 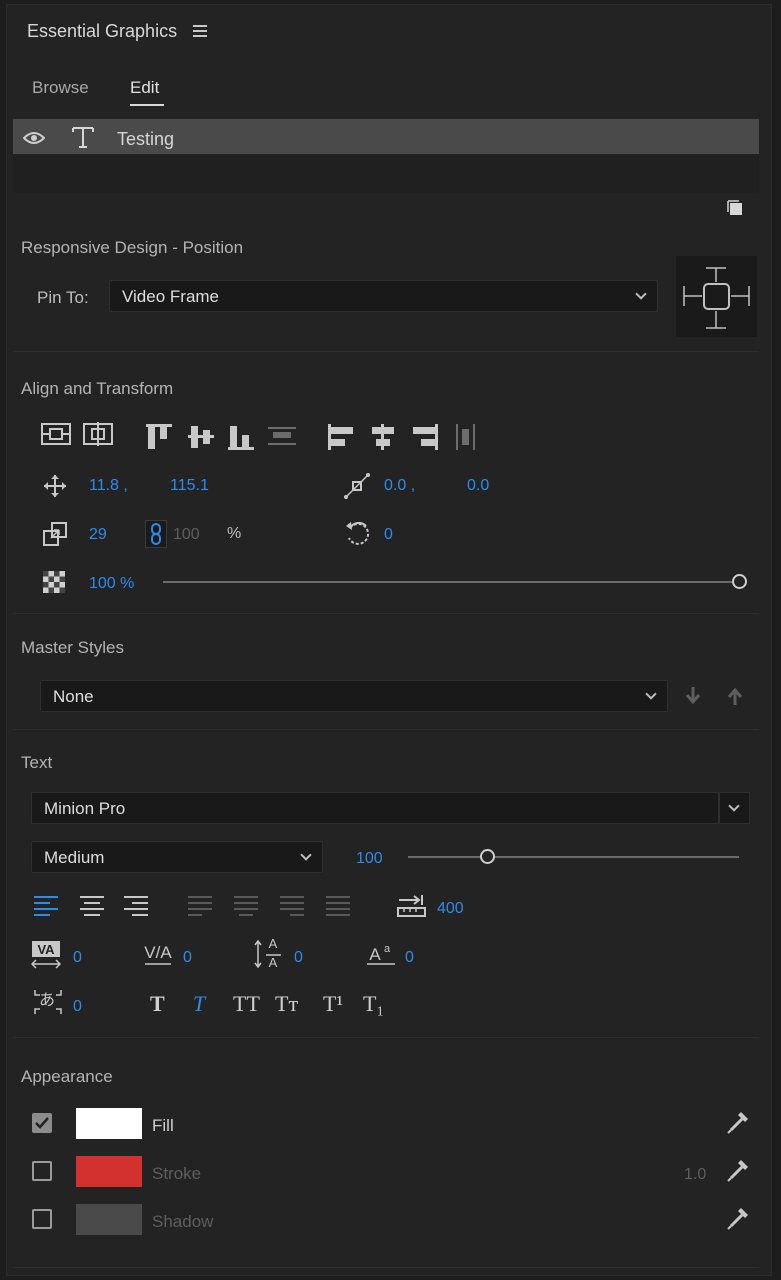 I want to click on font-style-value: Medium, so click(x=74, y=857).